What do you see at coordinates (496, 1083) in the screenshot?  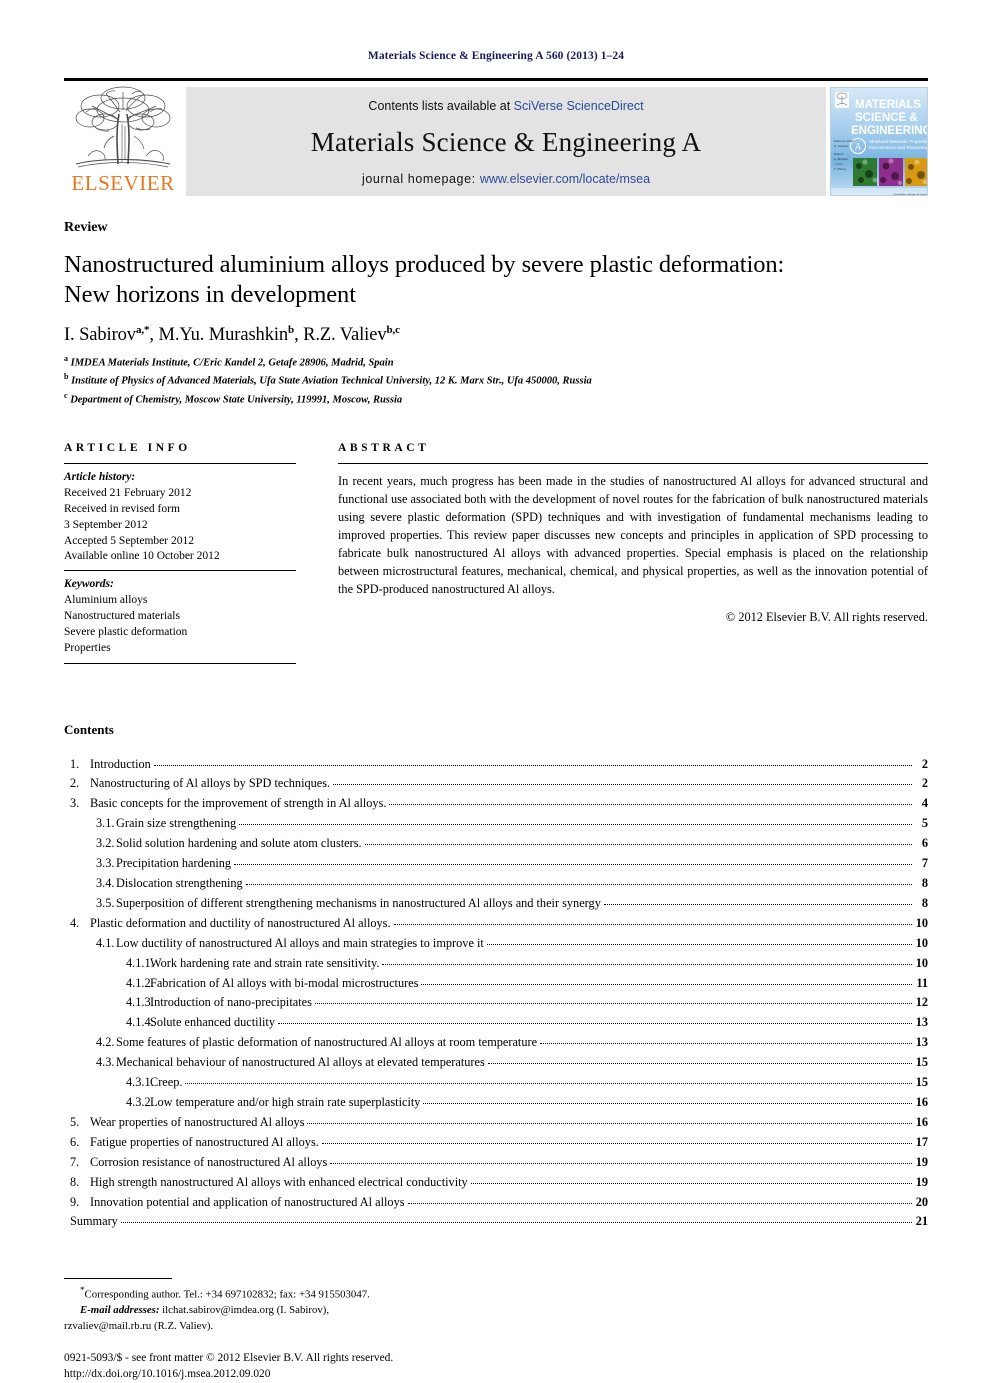 I see `toc-entry: 4.3.1. Creep. 15` at bounding box center [496, 1083].